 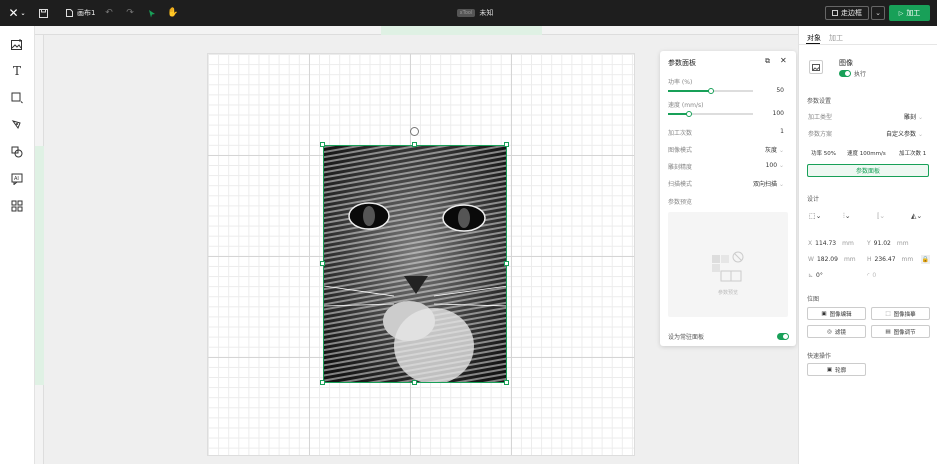 What do you see at coordinates (775, 165) in the screenshot?
I see `lpi-select: 100 ⌄` at bounding box center [775, 165].